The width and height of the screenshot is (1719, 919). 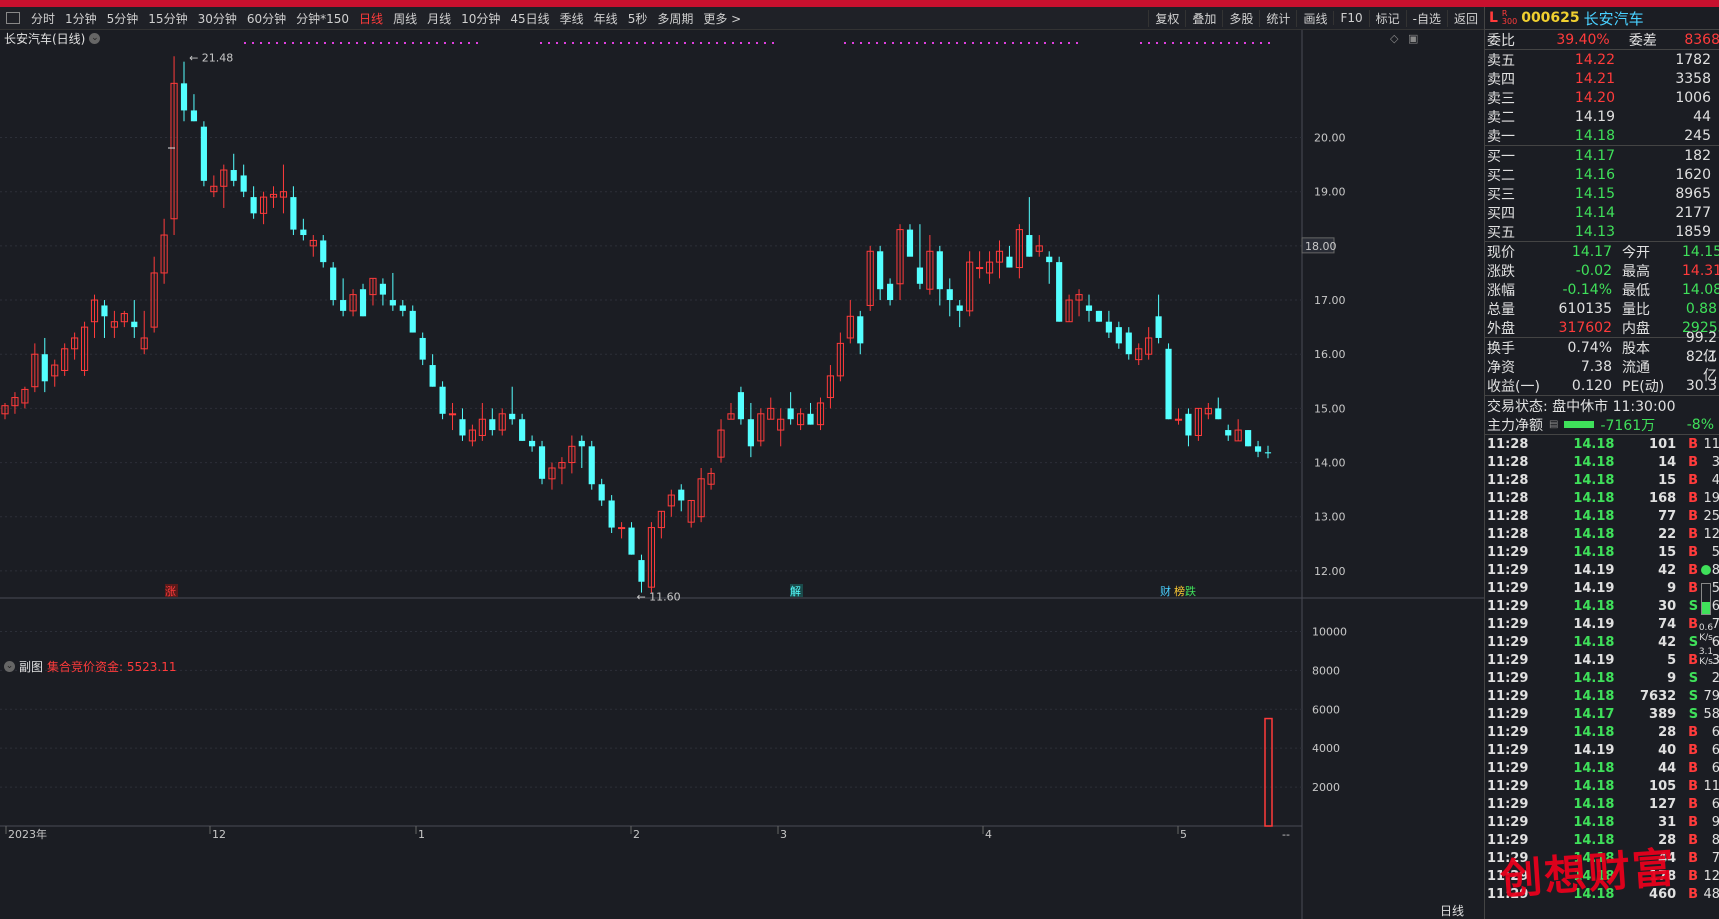 What do you see at coordinates (9, 666) in the screenshot?
I see `chevron-down-icon: ⌄` at bounding box center [9, 666].